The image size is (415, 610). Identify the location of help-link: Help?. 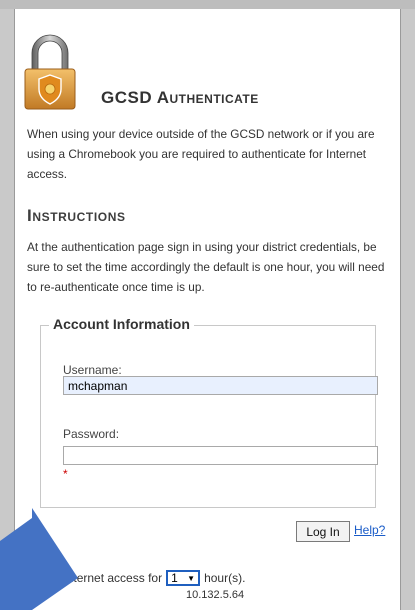
(369, 530).